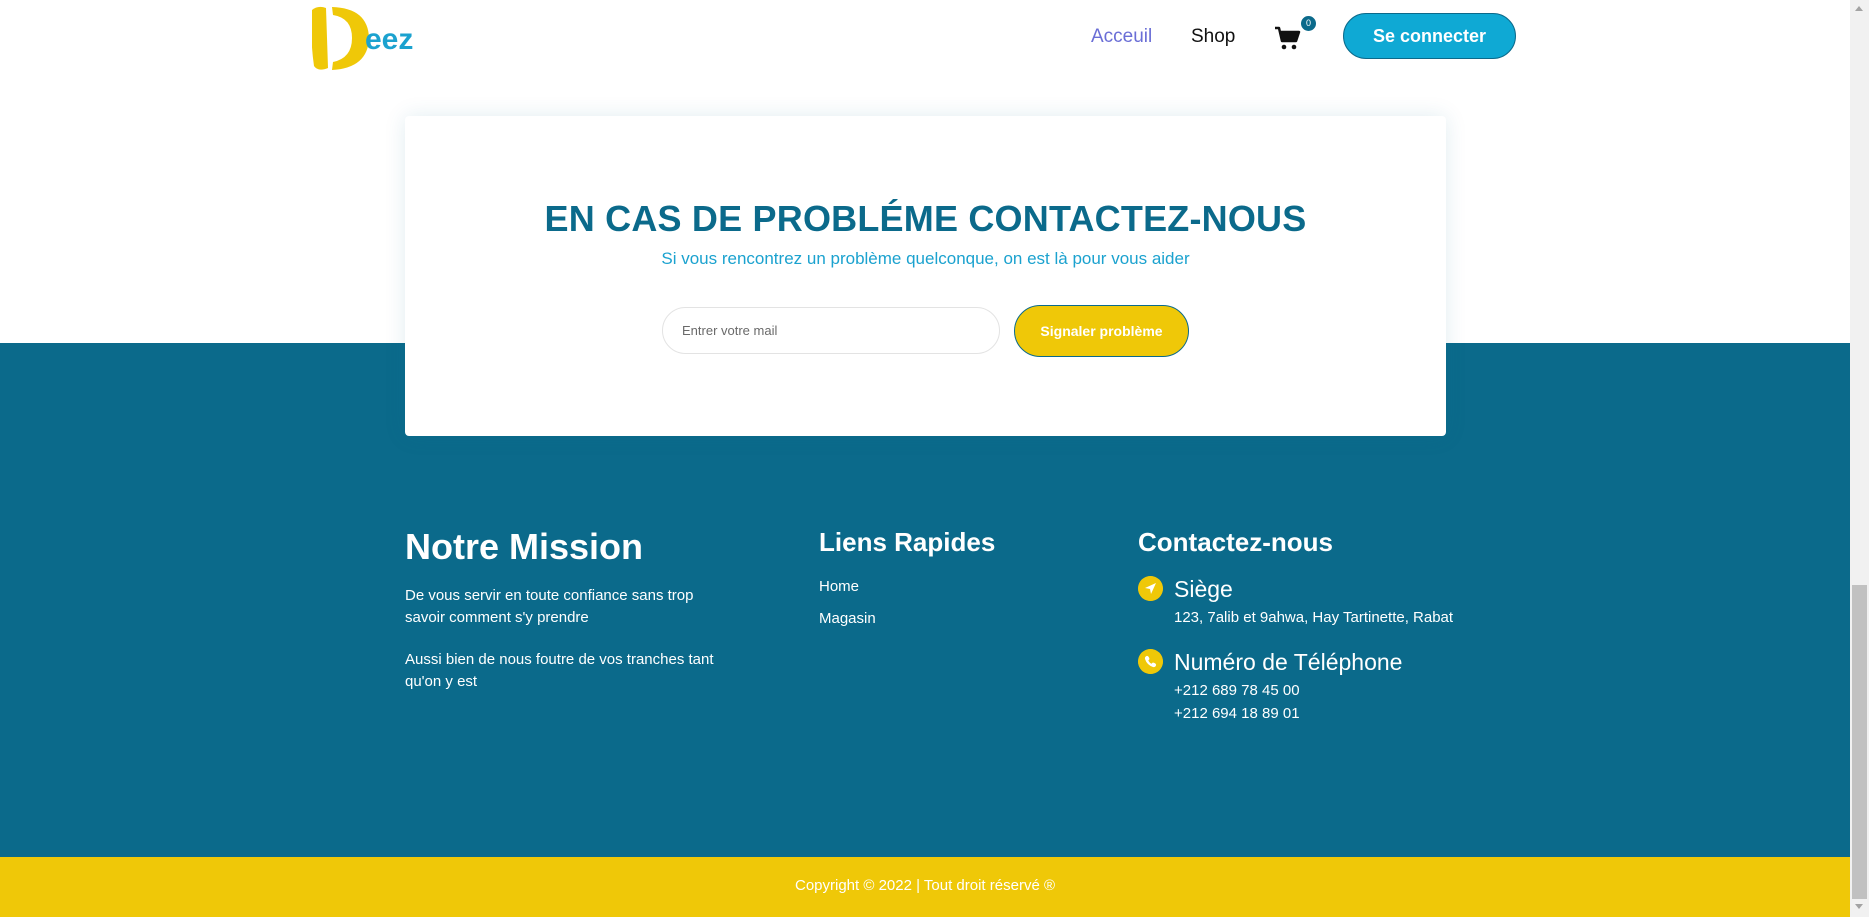 Image resolution: width=1869 pixels, height=917 pixels. What do you see at coordinates (1203, 589) in the screenshot?
I see `address-label: Siège` at bounding box center [1203, 589].